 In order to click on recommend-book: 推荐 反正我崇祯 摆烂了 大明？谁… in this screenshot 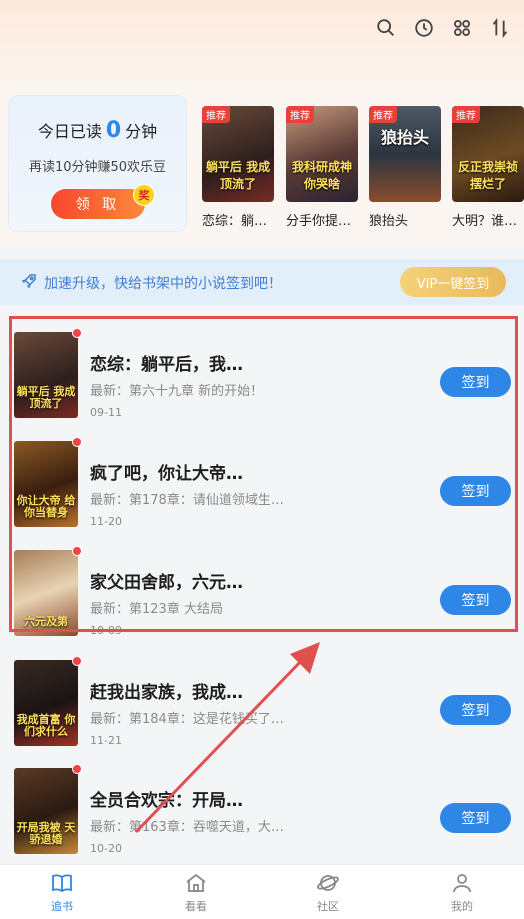, I will do `click(488, 167)`.